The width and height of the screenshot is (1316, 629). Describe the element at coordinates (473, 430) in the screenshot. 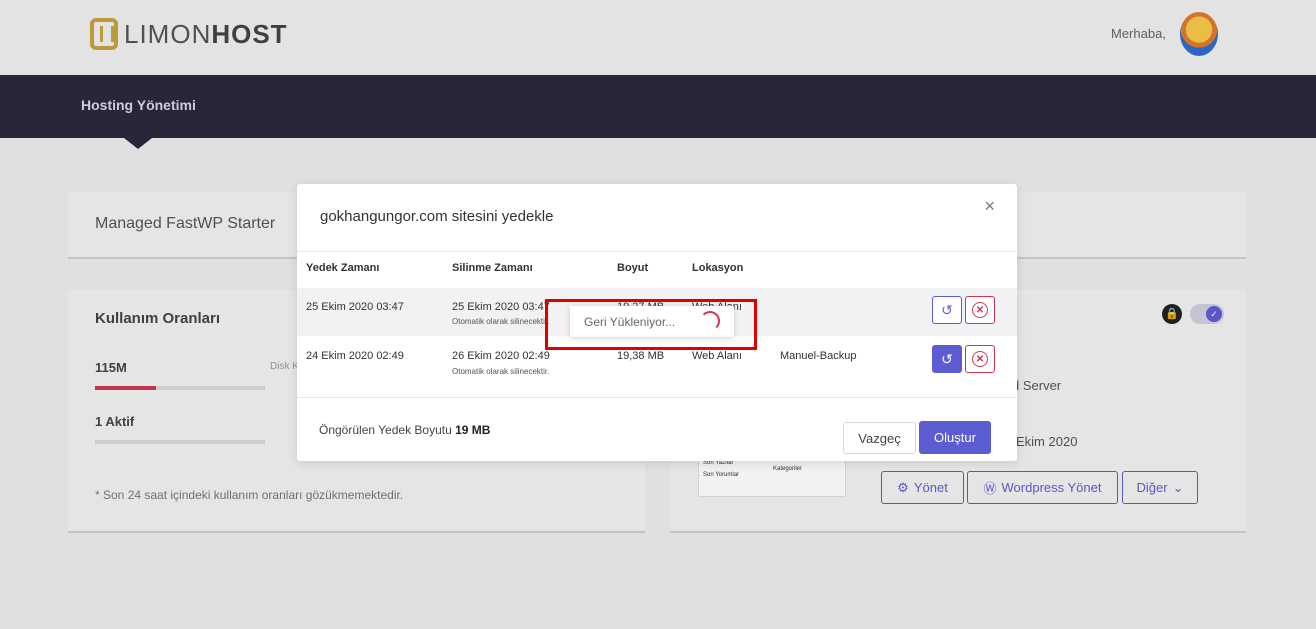

I see `estimated-size-value: 19 MB` at that location.